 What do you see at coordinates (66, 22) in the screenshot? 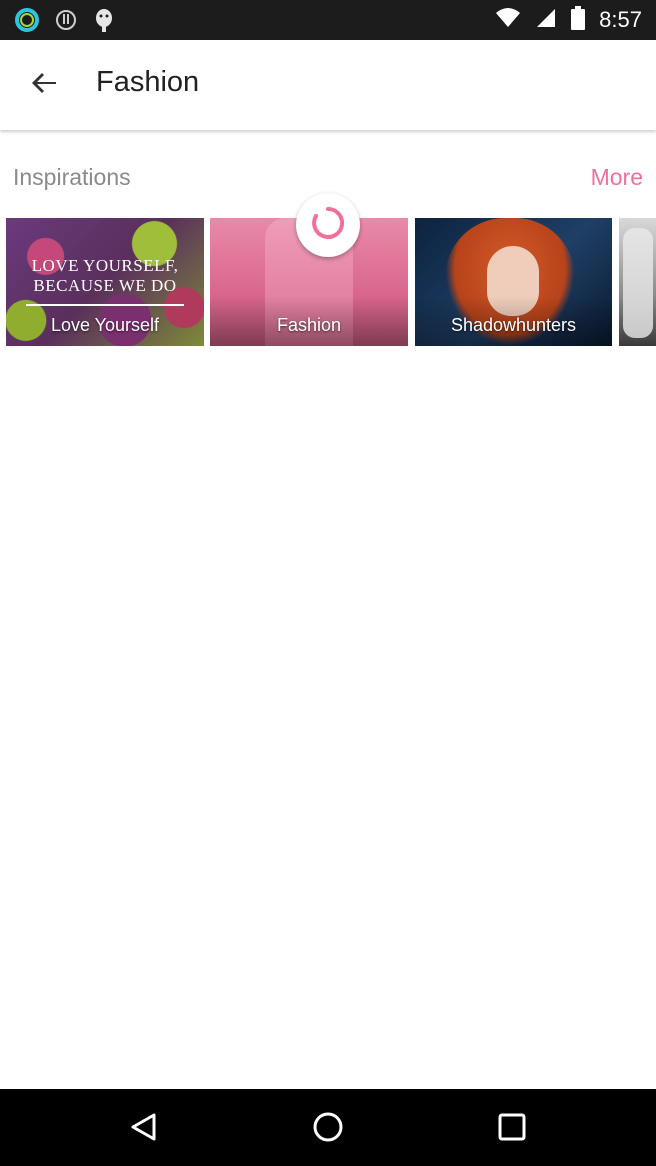
I see `alert-icon` at bounding box center [66, 22].